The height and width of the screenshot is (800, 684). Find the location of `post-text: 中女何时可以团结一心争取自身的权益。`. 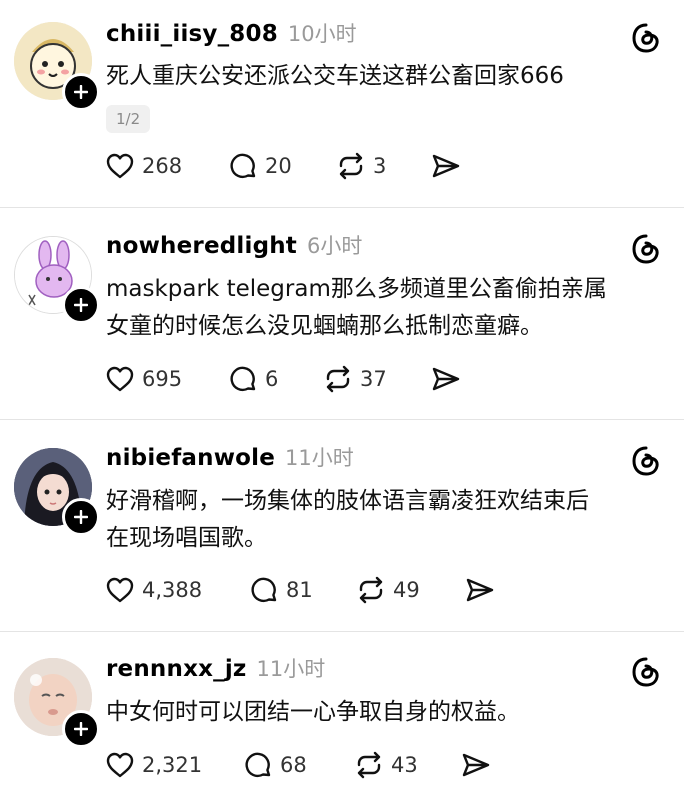

post-text: 中女何时可以团结一心争取自身的权益。 is located at coordinates (386, 712).